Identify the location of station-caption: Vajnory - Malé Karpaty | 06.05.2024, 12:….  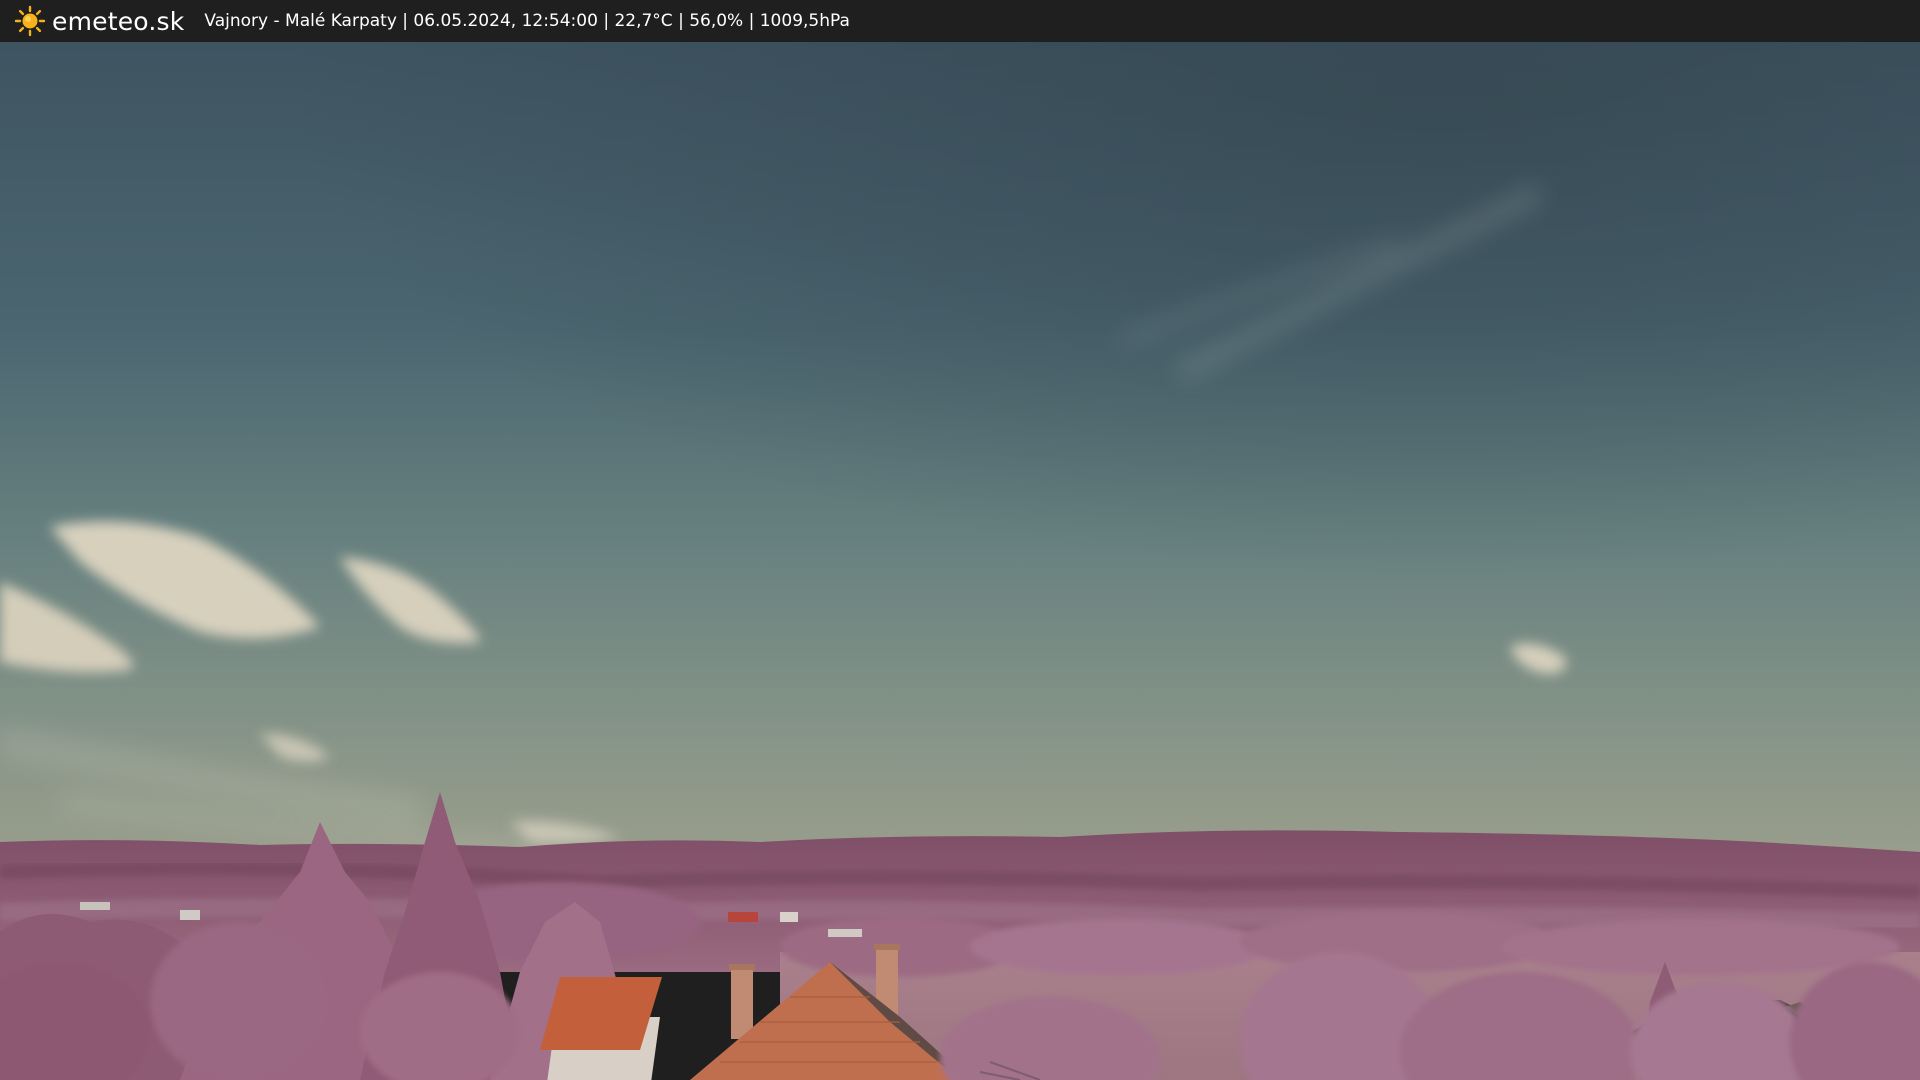
(527, 21).